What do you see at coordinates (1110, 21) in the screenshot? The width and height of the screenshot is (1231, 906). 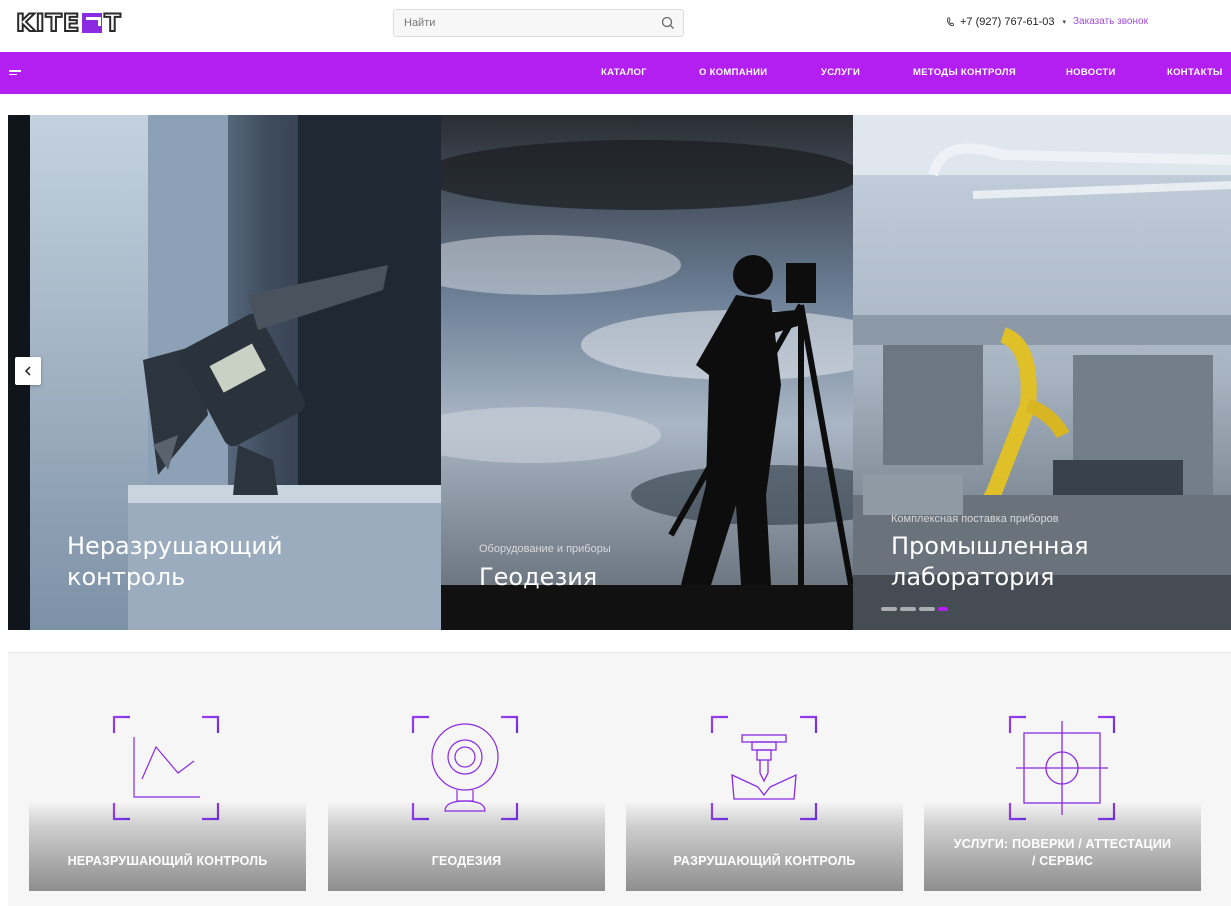 I see `callback-link: Заказать звонок` at bounding box center [1110, 21].